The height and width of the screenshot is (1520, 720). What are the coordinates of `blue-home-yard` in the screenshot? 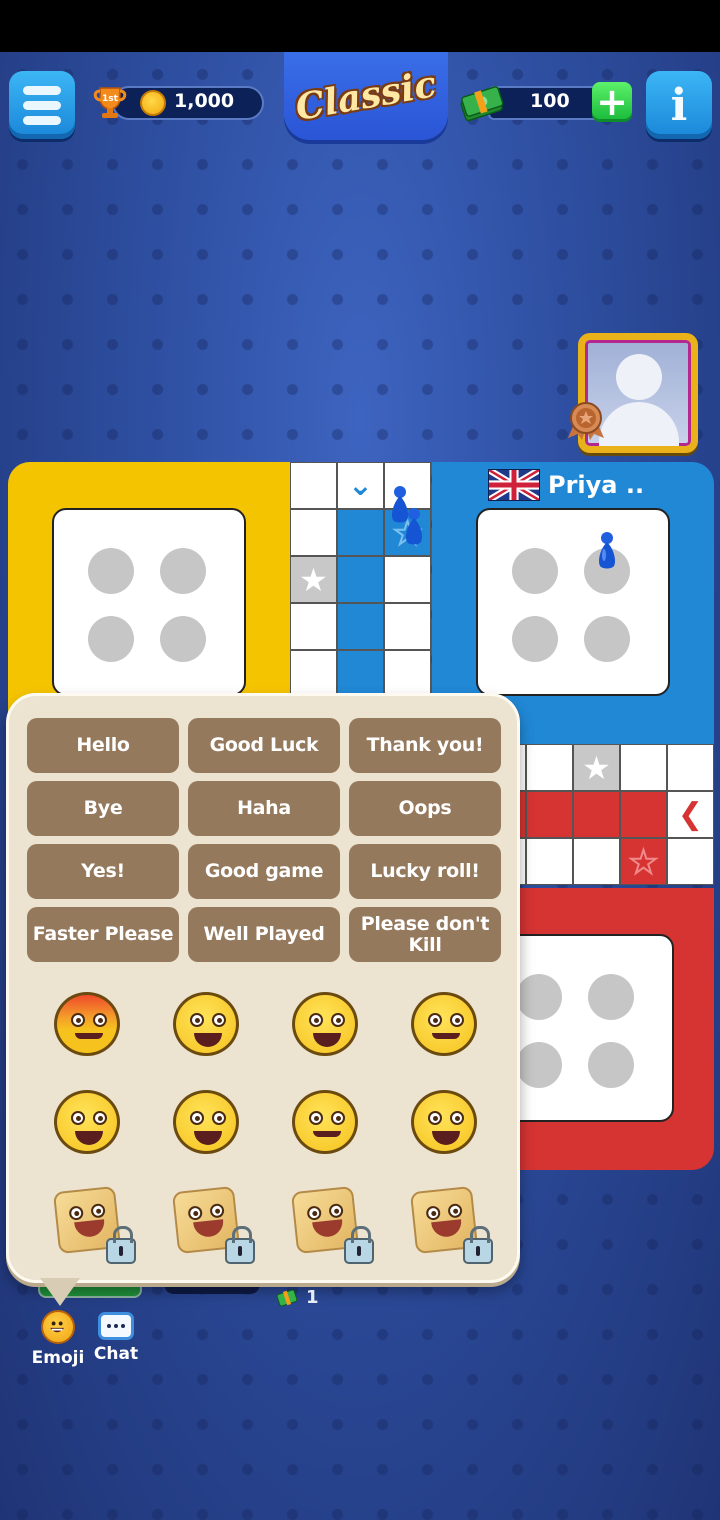 It's located at (573, 602).